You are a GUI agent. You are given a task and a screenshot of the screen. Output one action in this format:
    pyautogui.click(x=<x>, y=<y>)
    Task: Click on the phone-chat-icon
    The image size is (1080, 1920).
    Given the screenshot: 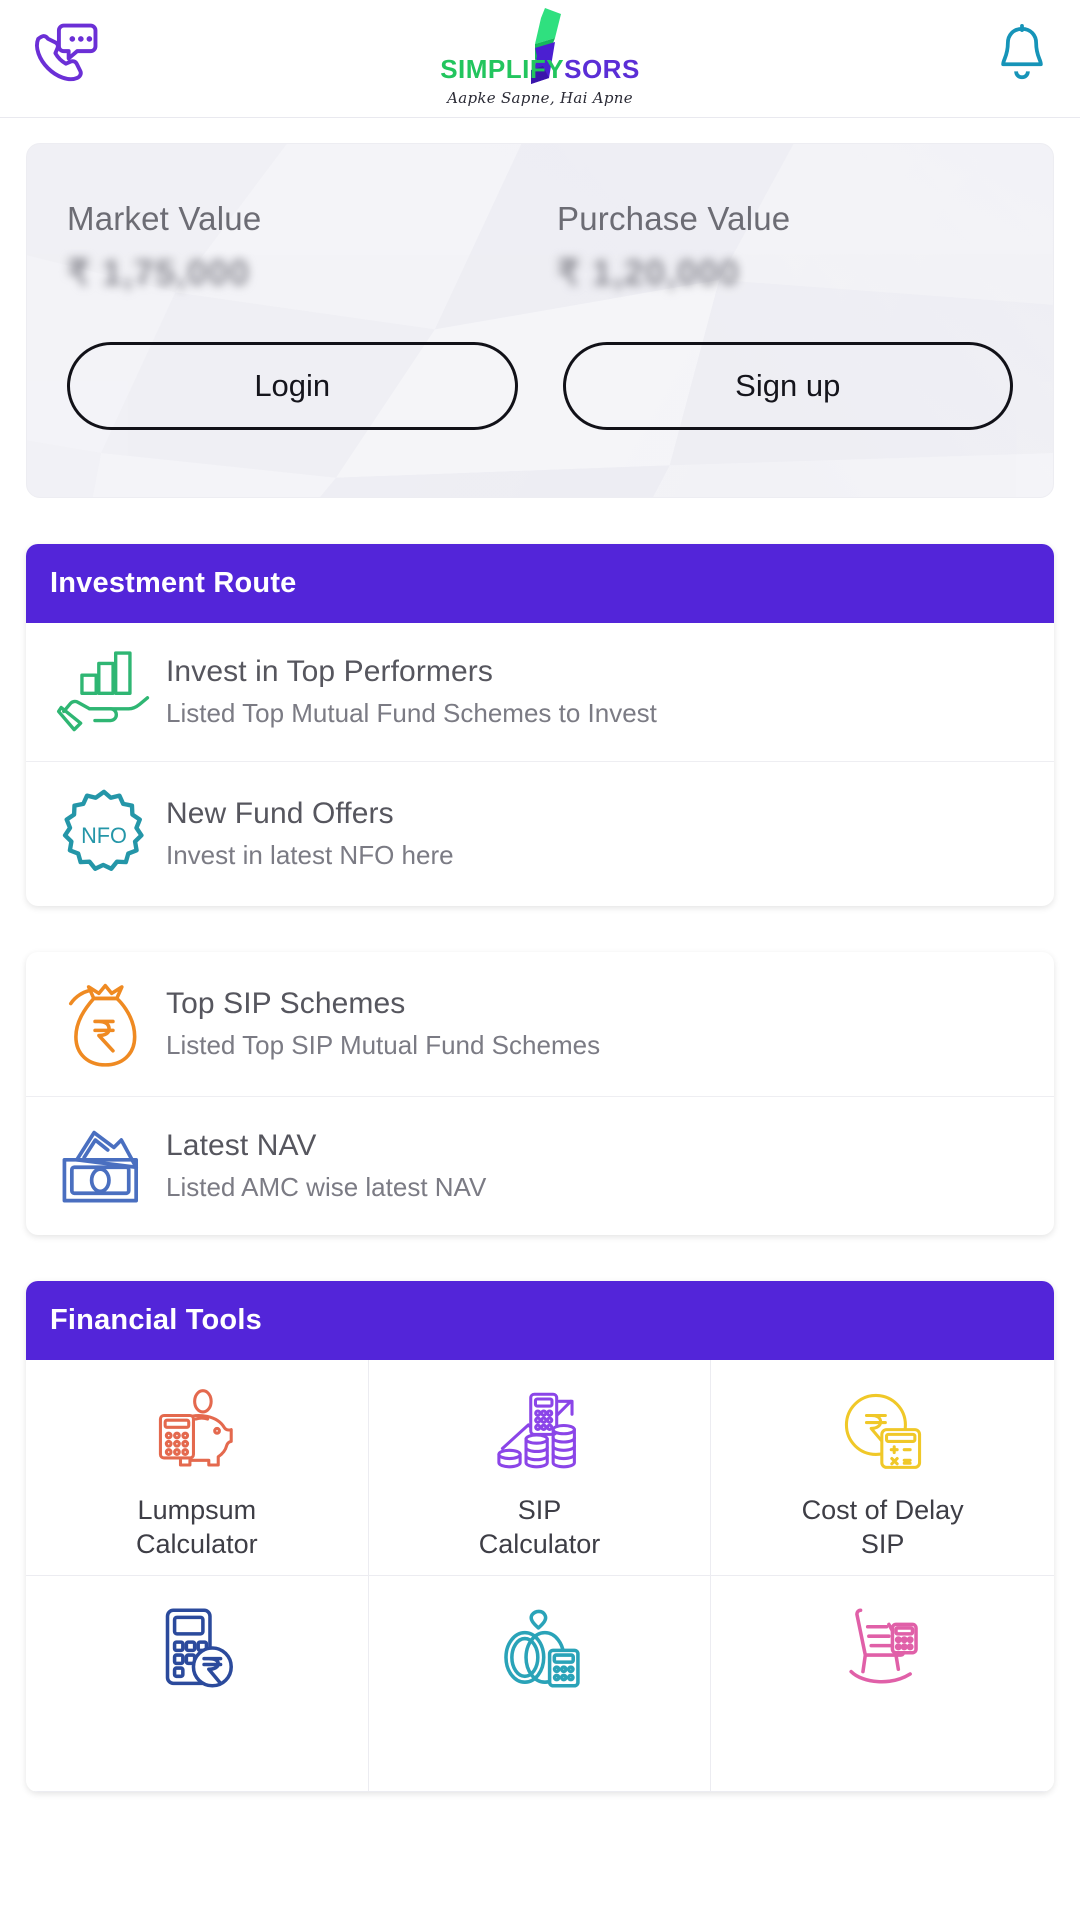 What is the action you would take?
    pyautogui.click(x=65, y=58)
    